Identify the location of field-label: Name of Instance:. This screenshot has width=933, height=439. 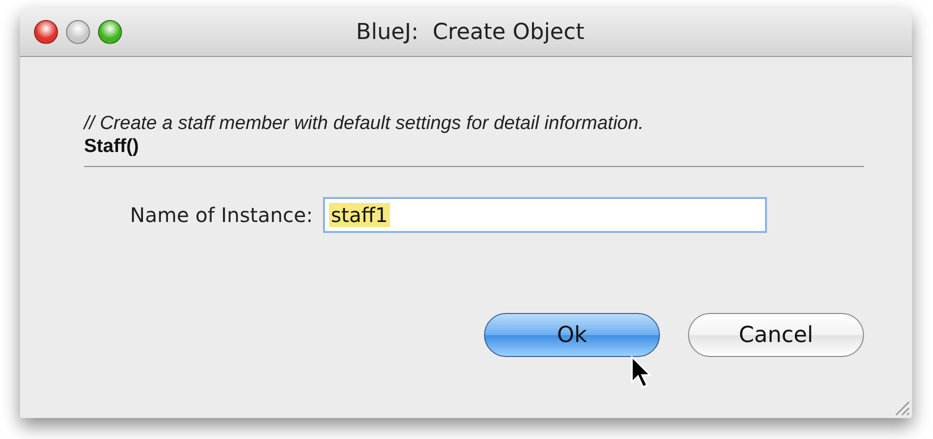
(221, 215).